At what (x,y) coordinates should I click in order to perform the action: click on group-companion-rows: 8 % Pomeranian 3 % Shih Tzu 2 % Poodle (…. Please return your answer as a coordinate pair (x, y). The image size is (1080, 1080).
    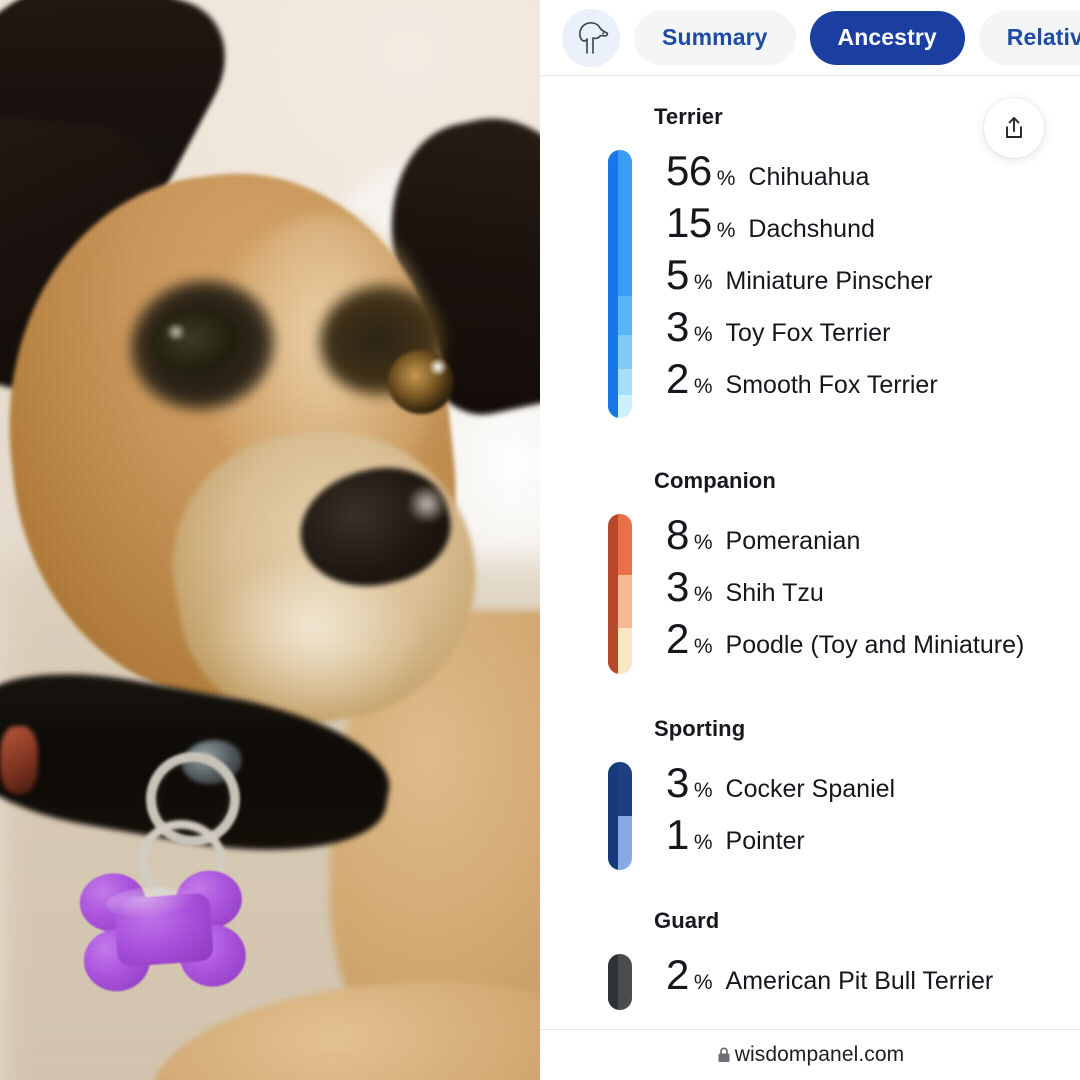
    Looking at the image, I should click on (858, 594).